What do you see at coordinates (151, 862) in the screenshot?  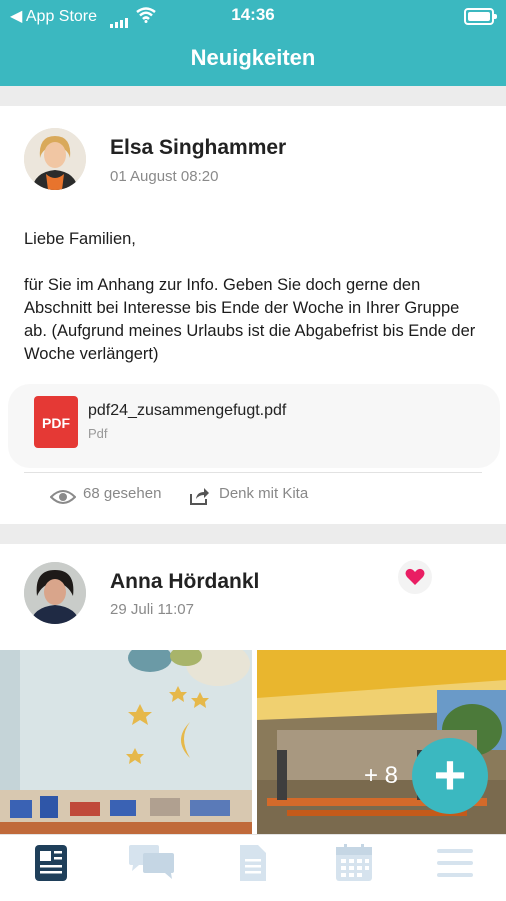 I see `chat-icon` at bounding box center [151, 862].